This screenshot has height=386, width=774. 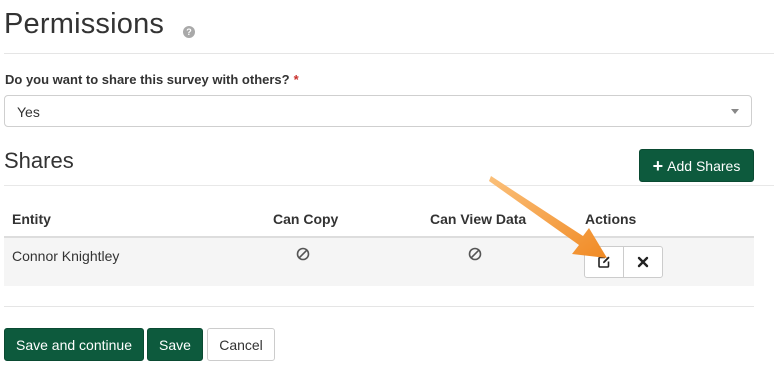 I want to click on question-circle-icon: ?, so click(x=189, y=32).